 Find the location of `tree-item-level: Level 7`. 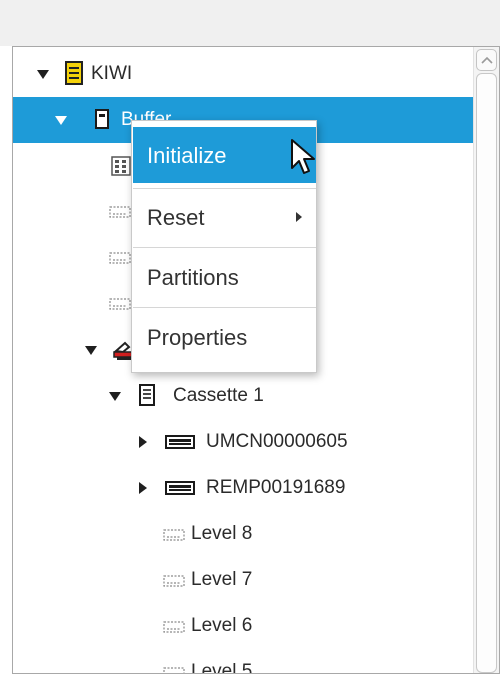

tree-item-level: Level 7 is located at coordinates (243, 580).